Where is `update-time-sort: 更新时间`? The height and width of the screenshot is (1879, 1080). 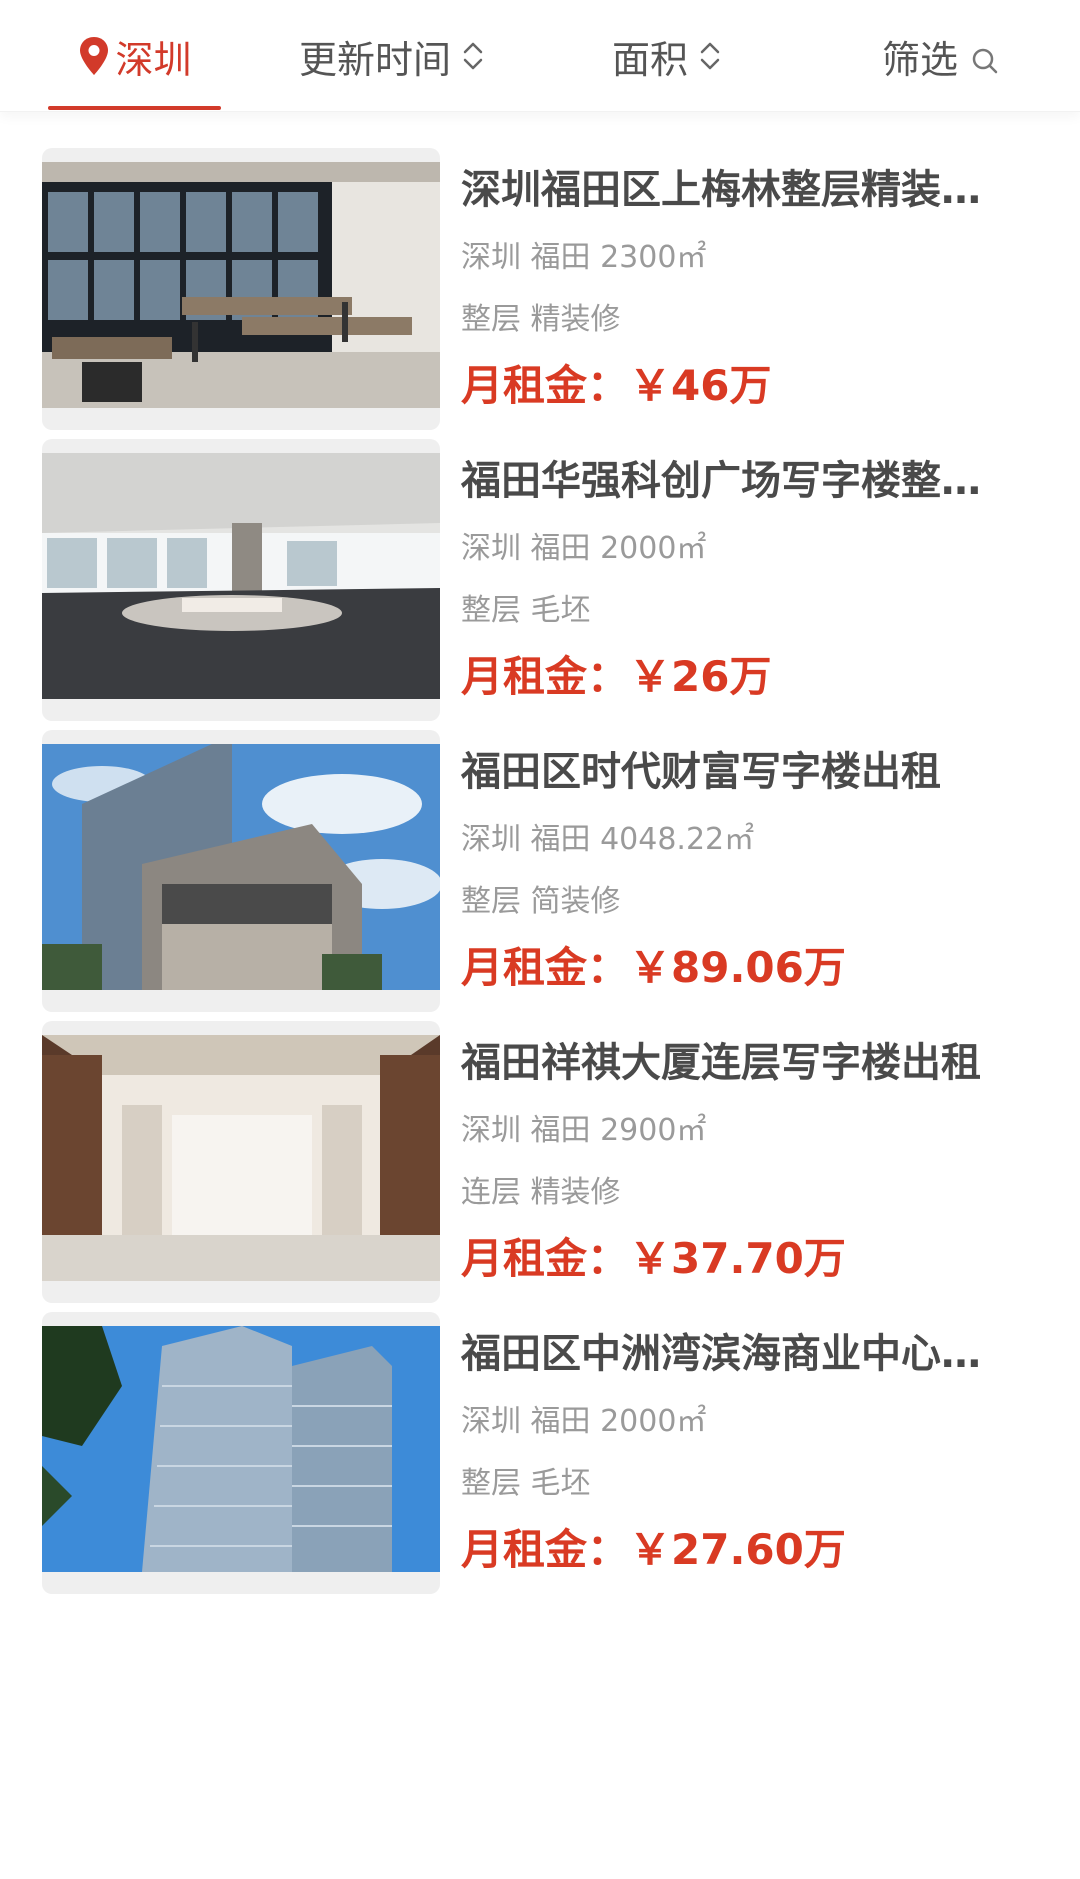 update-time-sort: 更新时间 is located at coordinates (392, 56).